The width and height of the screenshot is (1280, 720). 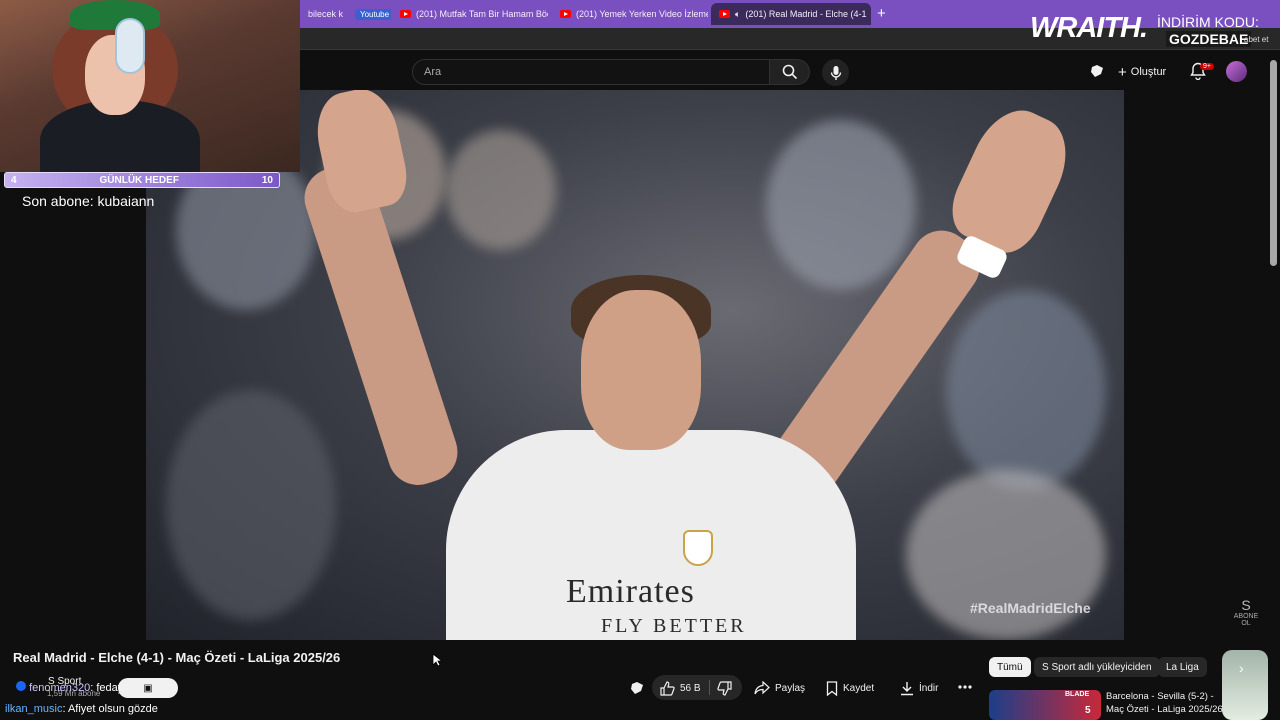 What do you see at coordinates (1256, 39) in the screenshot?
I see `promo-small-text: abet et` at bounding box center [1256, 39].